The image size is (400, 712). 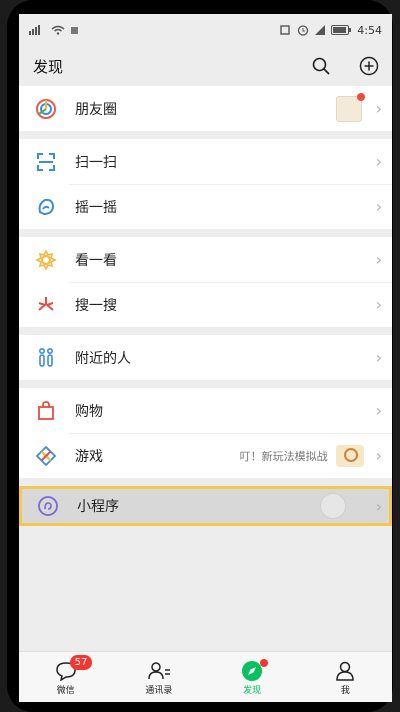 What do you see at coordinates (46, 305) in the screenshot?
I see `search-sparkle-icon` at bounding box center [46, 305].